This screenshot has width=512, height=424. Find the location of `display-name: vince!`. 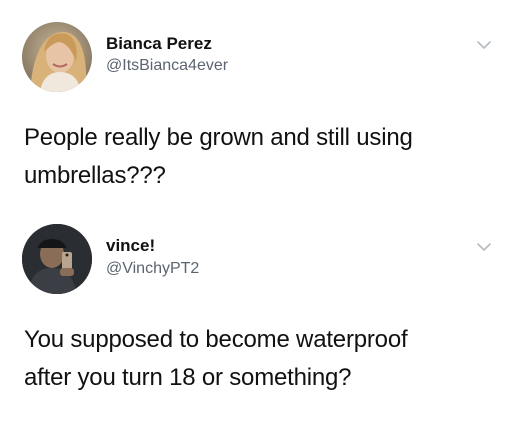

display-name: vince! is located at coordinates (130, 246).